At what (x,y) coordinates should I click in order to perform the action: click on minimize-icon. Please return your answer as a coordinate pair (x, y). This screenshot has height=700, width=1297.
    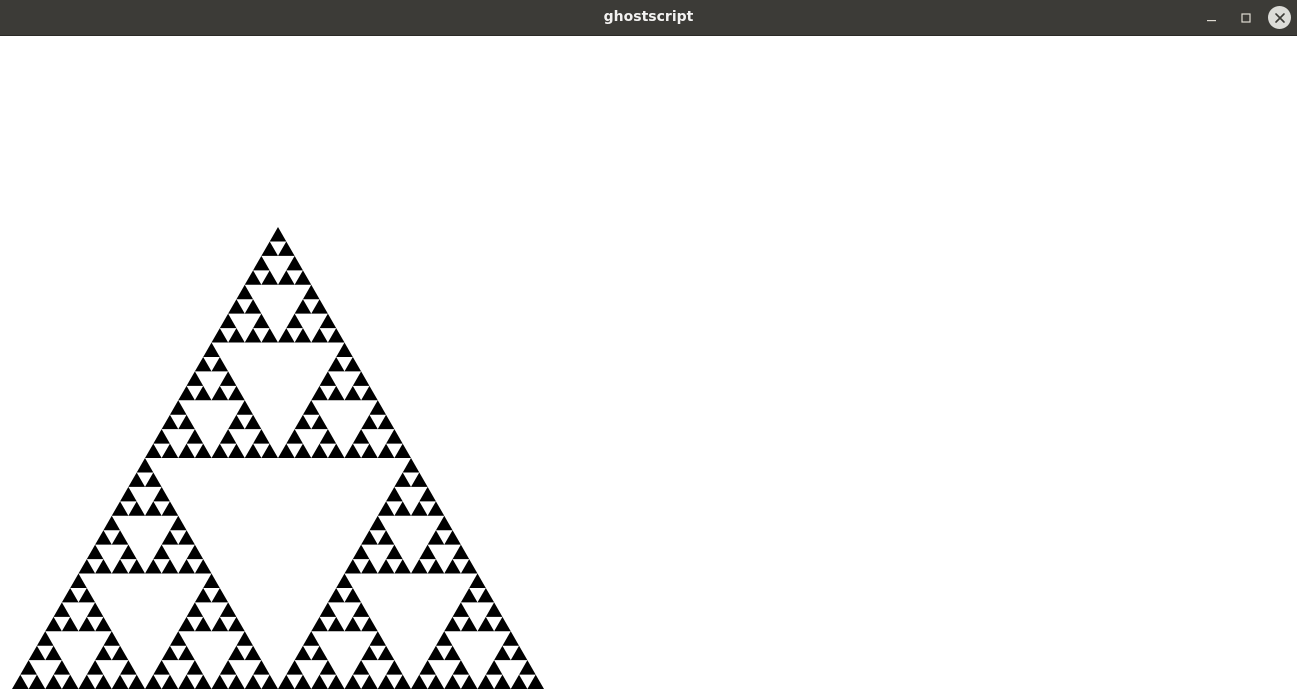
    Looking at the image, I should click on (1211, 20).